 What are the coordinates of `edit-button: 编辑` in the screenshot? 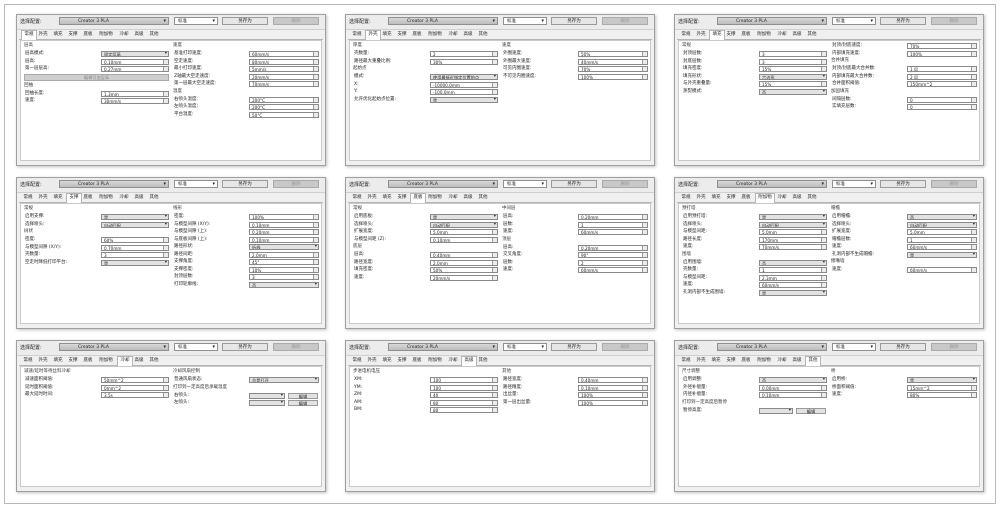 It's located at (303, 395).